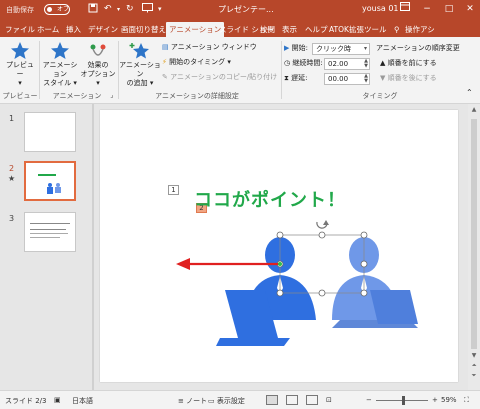 The image size is (480, 409). Describe the element at coordinates (420, 29) in the screenshot. I see `tab-tell-me: 操作アシ` at that location.